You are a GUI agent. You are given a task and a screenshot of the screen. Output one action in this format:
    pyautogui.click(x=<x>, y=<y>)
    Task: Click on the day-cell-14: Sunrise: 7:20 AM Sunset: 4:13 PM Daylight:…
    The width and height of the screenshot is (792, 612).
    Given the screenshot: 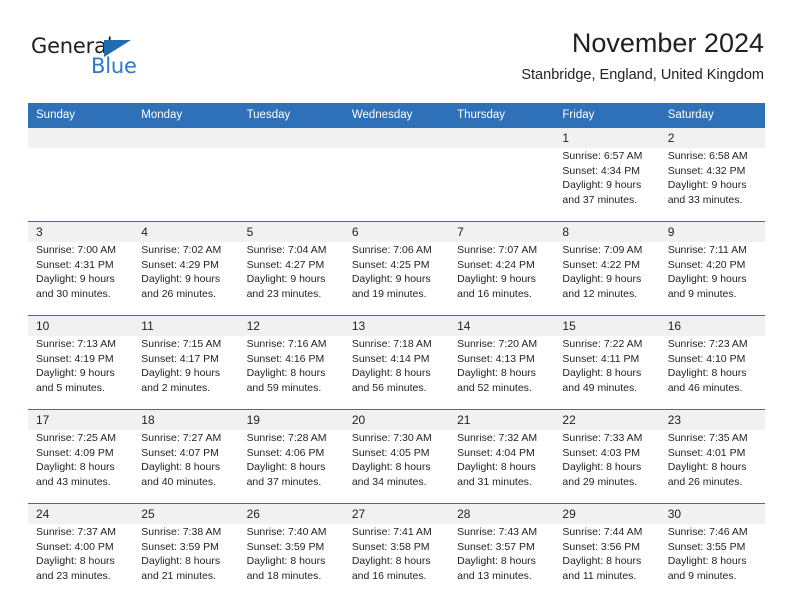 What is the action you would take?
    pyautogui.click(x=502, y=372)
    